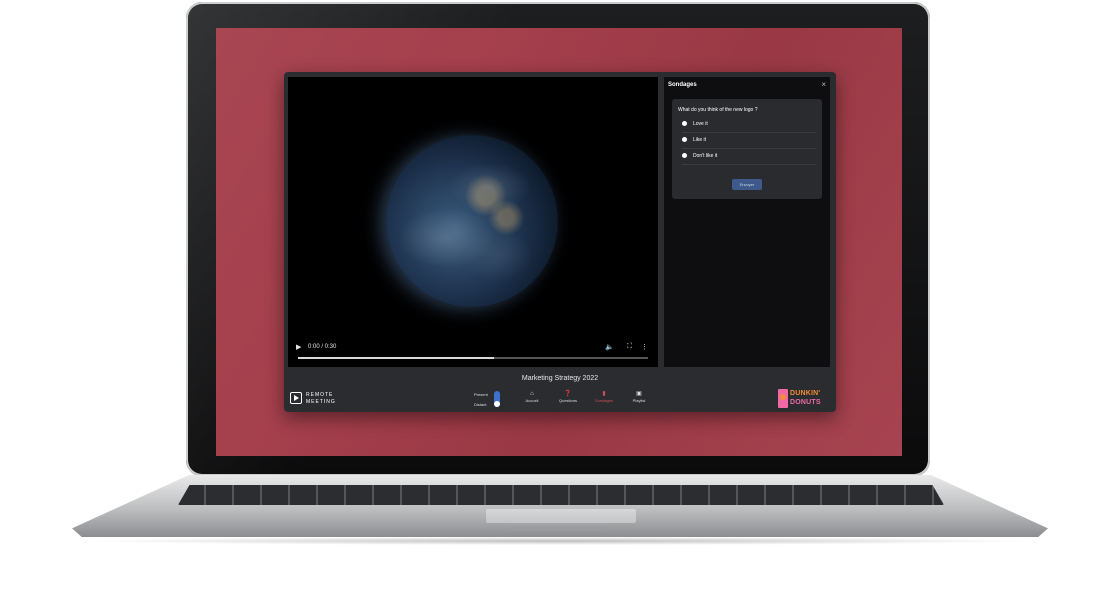  Describe the element at coordinates (609, 347) in the screenshot. I see `volume-icon: 🔈` at that location.